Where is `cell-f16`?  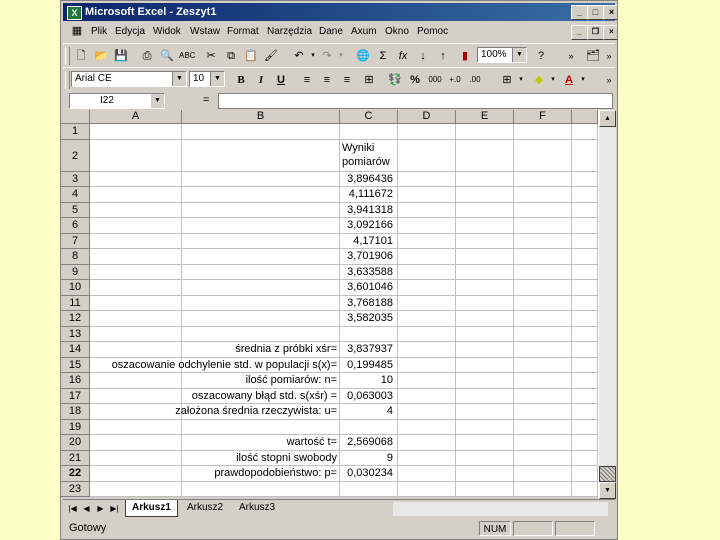
cell-f16 is located at coordinates (543, 381).